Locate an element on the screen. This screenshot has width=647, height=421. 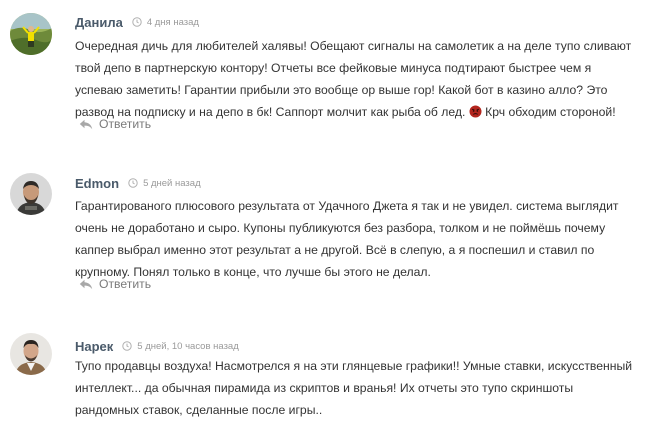
comment-text-part: Крч обходим стороной! is located at coordinates (548, 112).